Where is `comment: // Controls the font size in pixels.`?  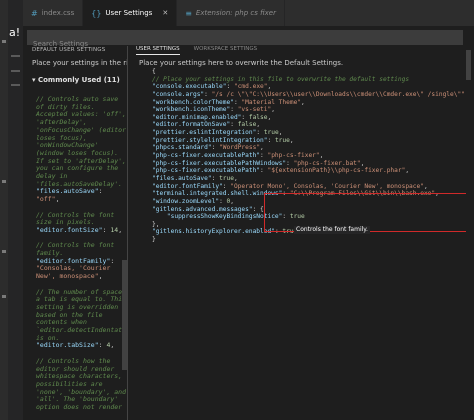
comment: // Controls the font size in pixels. is located at coordinates (77, 218).